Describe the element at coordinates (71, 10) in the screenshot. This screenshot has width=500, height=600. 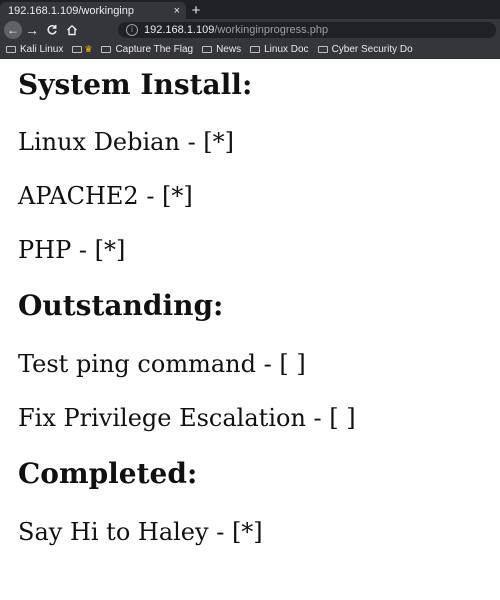
I see `tab-title: 192.168.1.109/workinginp` at that location.